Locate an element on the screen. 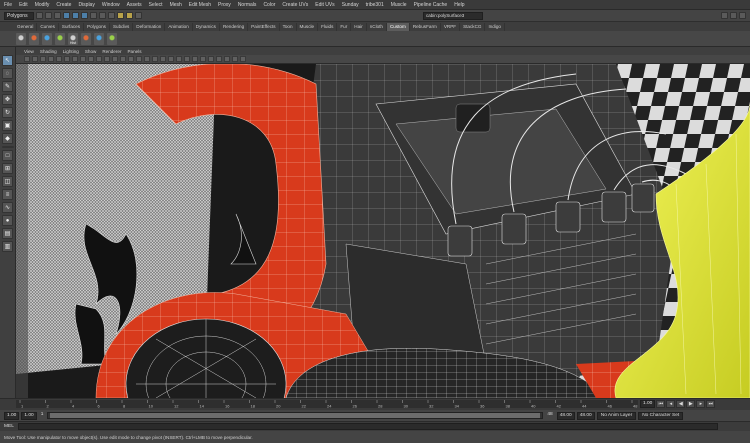 The width and height of the screenshot is (750, 443). shelf-tab: StackCG is located at coordinates (473, 27).